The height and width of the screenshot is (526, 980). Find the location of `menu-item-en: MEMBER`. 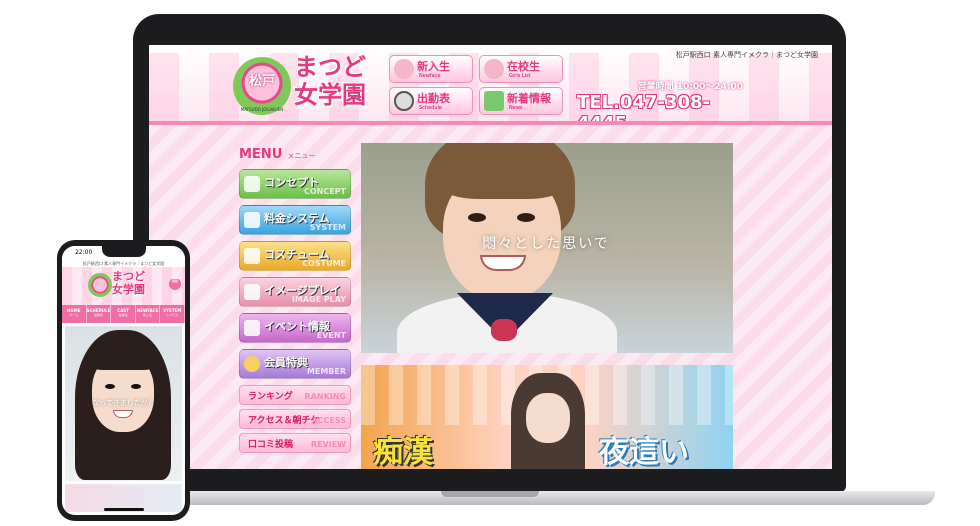

menu-item-en: MEMBER is located at coordinates (326, 371).